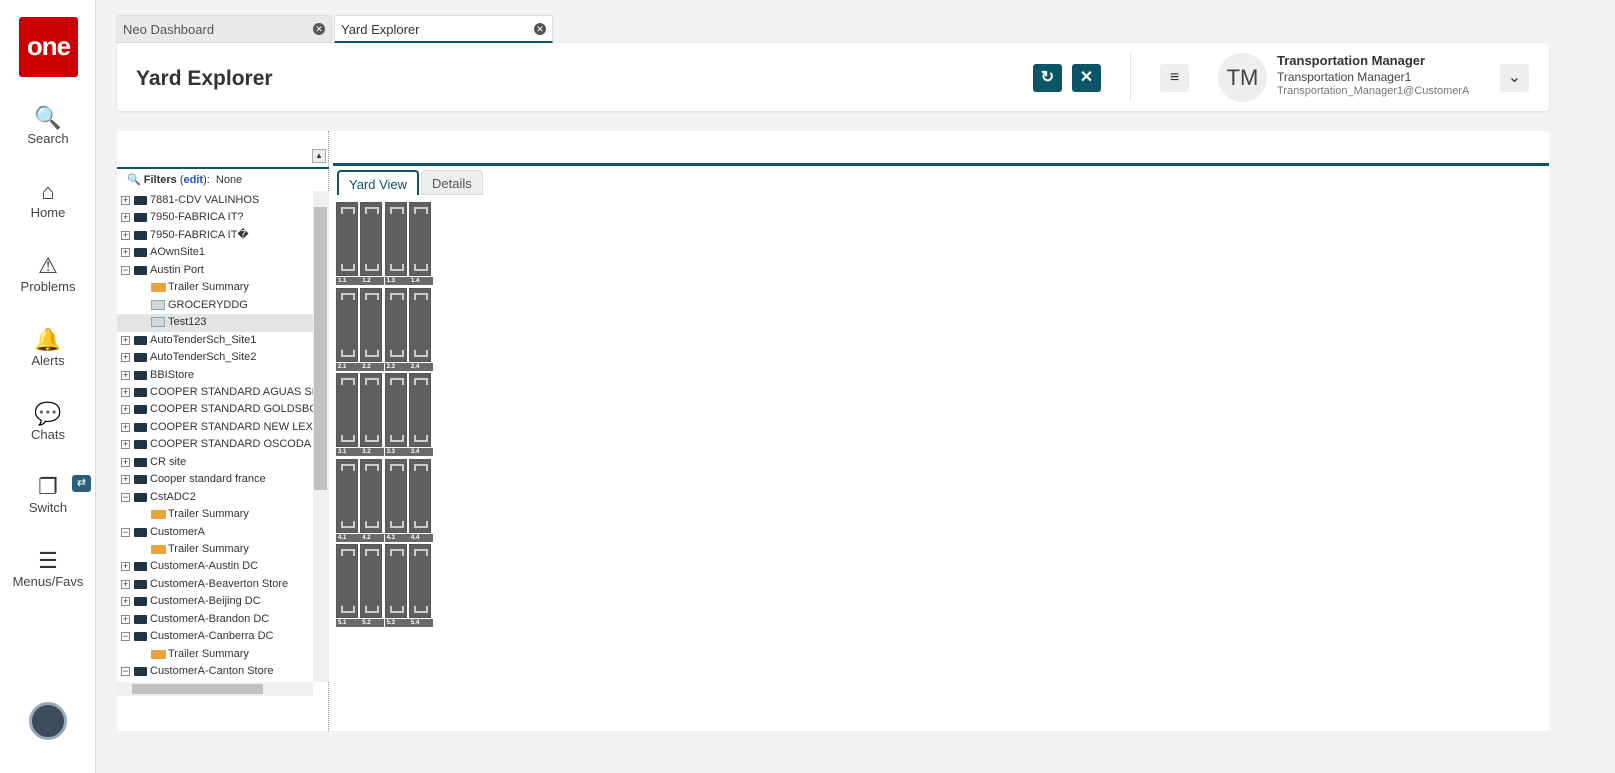  Describe the element at coordinates (48, 421) in the screenshot. I see `nav-chats: 💬 Chats` at that location.